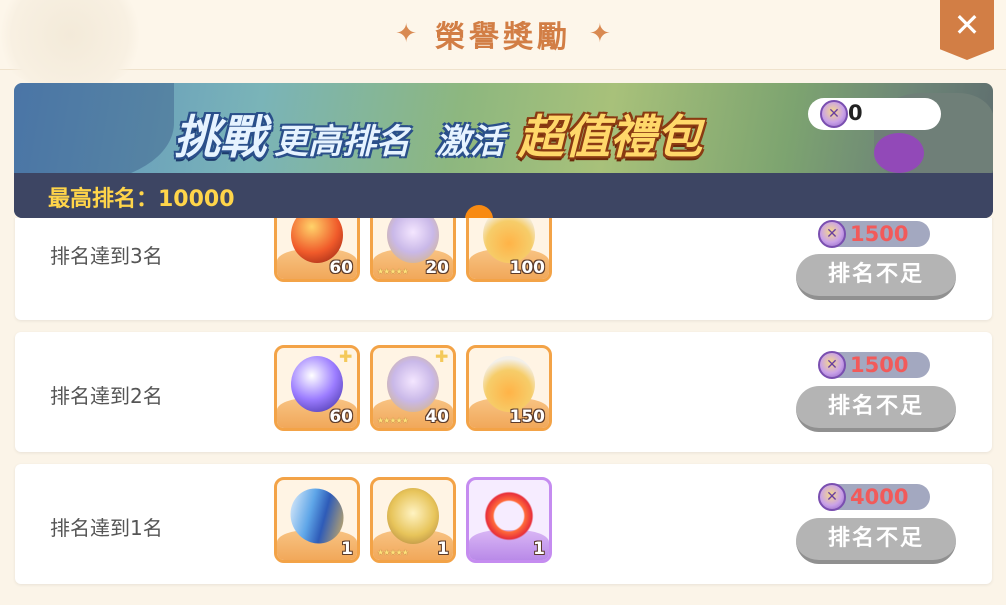  I want to click on reward-item: 150, so click(509, 388).